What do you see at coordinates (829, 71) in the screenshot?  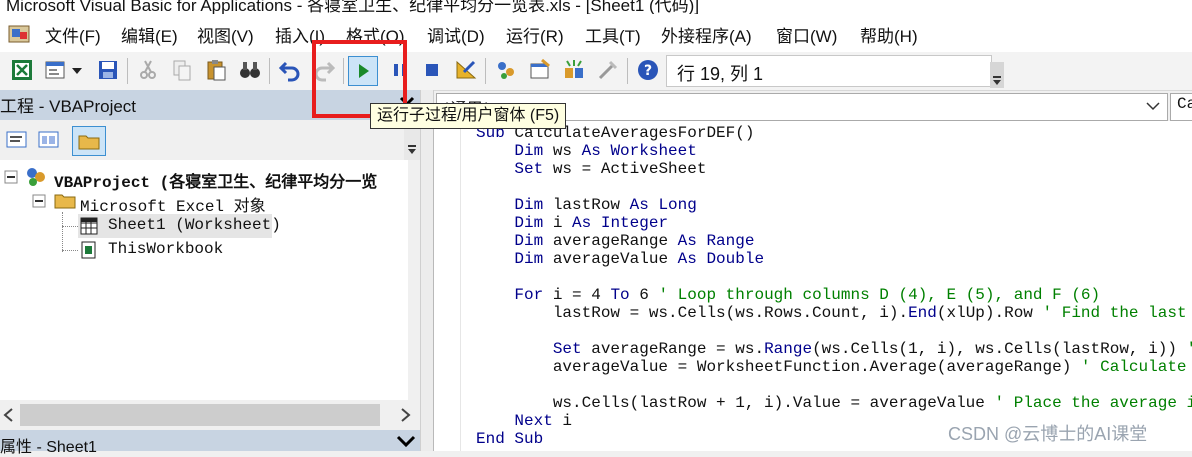 I see `cursor-position-display: 行 19, 列 1` at bounding box center [829, 71].